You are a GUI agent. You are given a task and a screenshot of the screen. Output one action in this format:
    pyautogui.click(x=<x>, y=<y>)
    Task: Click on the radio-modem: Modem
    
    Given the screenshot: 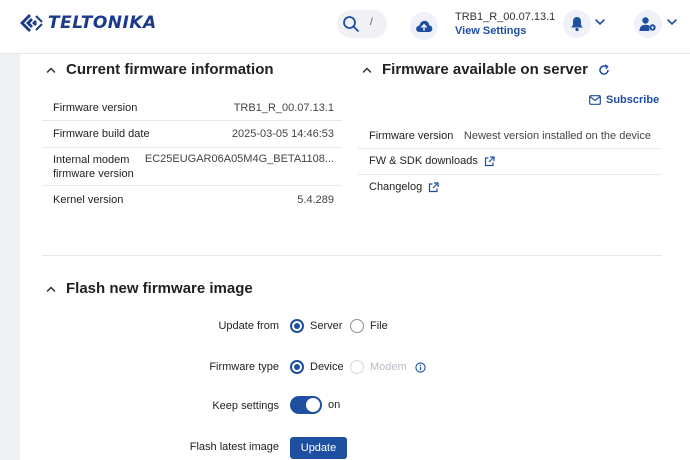 What is the action you would take?
    pyautogui.click(x=388, y=367)
    